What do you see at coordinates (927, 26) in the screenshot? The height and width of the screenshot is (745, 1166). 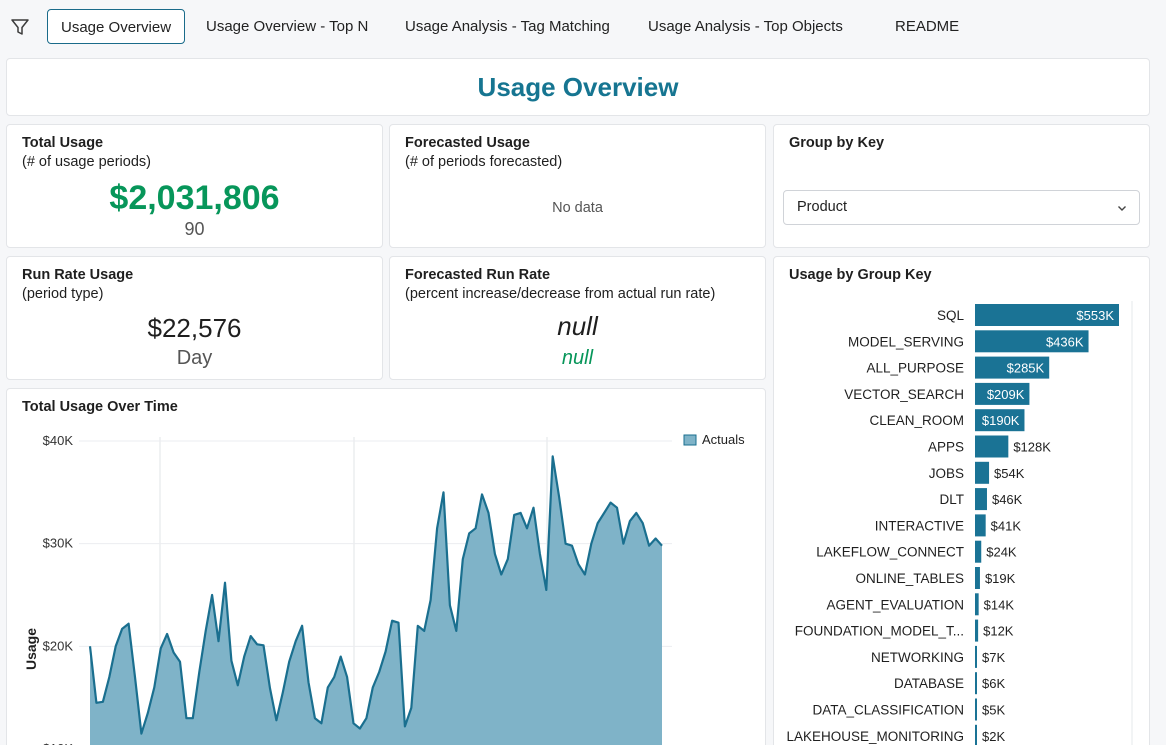 I see `tab-readme: README` at bounding box center [927, 26].